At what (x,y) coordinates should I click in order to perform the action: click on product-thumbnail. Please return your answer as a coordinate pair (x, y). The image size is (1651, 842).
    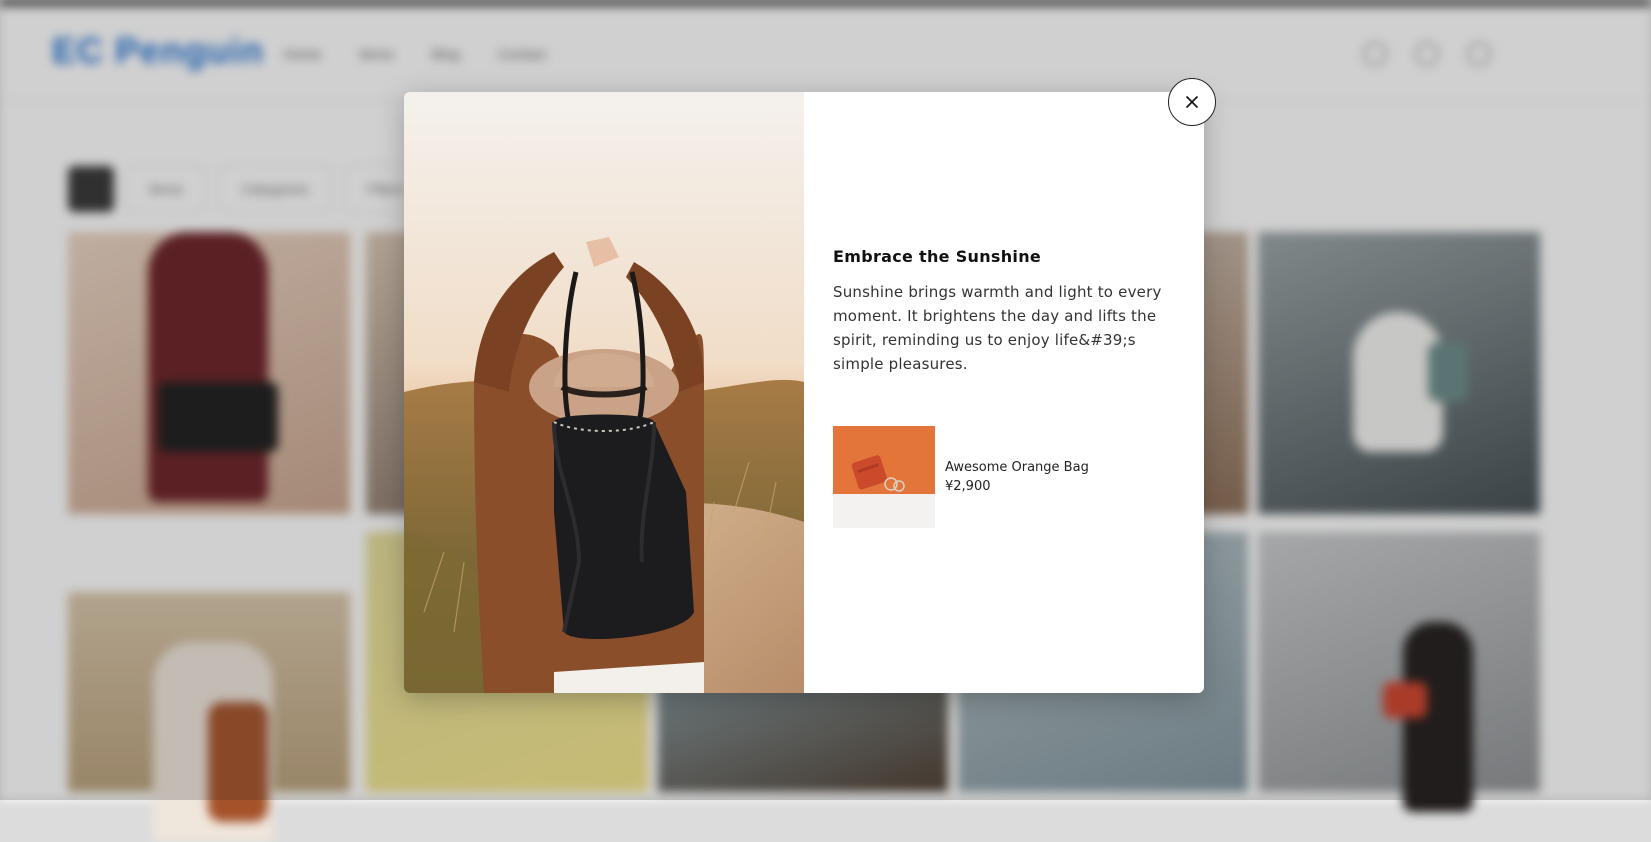
    Looking at the image, I should click on (884, 477).